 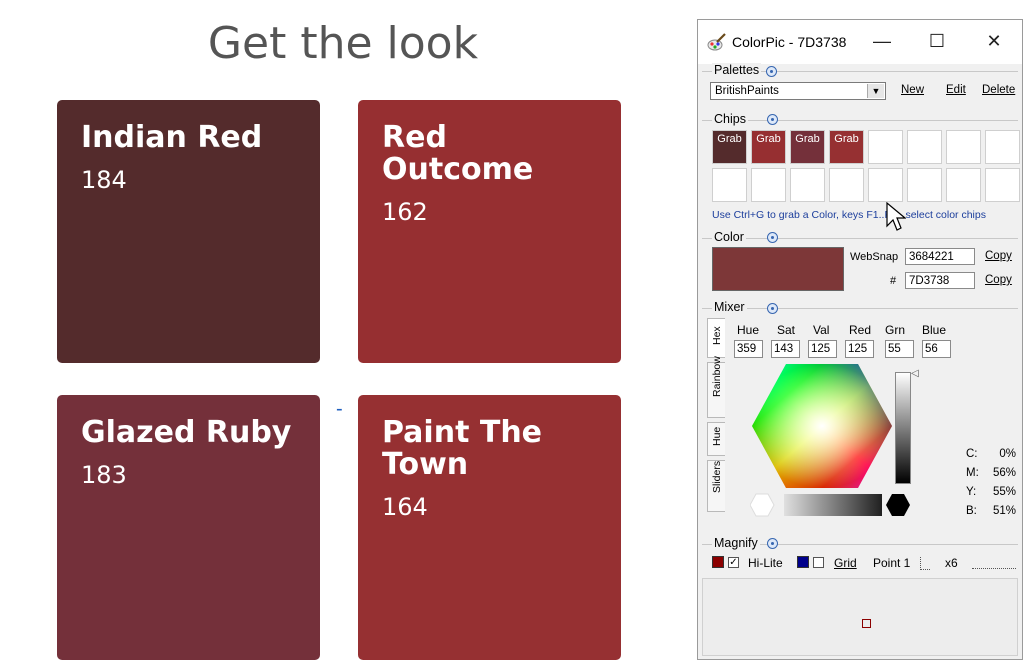 What do you see at coordinates (845, 563) in the screenshot?
I see `grid-label: Grid` at bounding box center [845, 563].